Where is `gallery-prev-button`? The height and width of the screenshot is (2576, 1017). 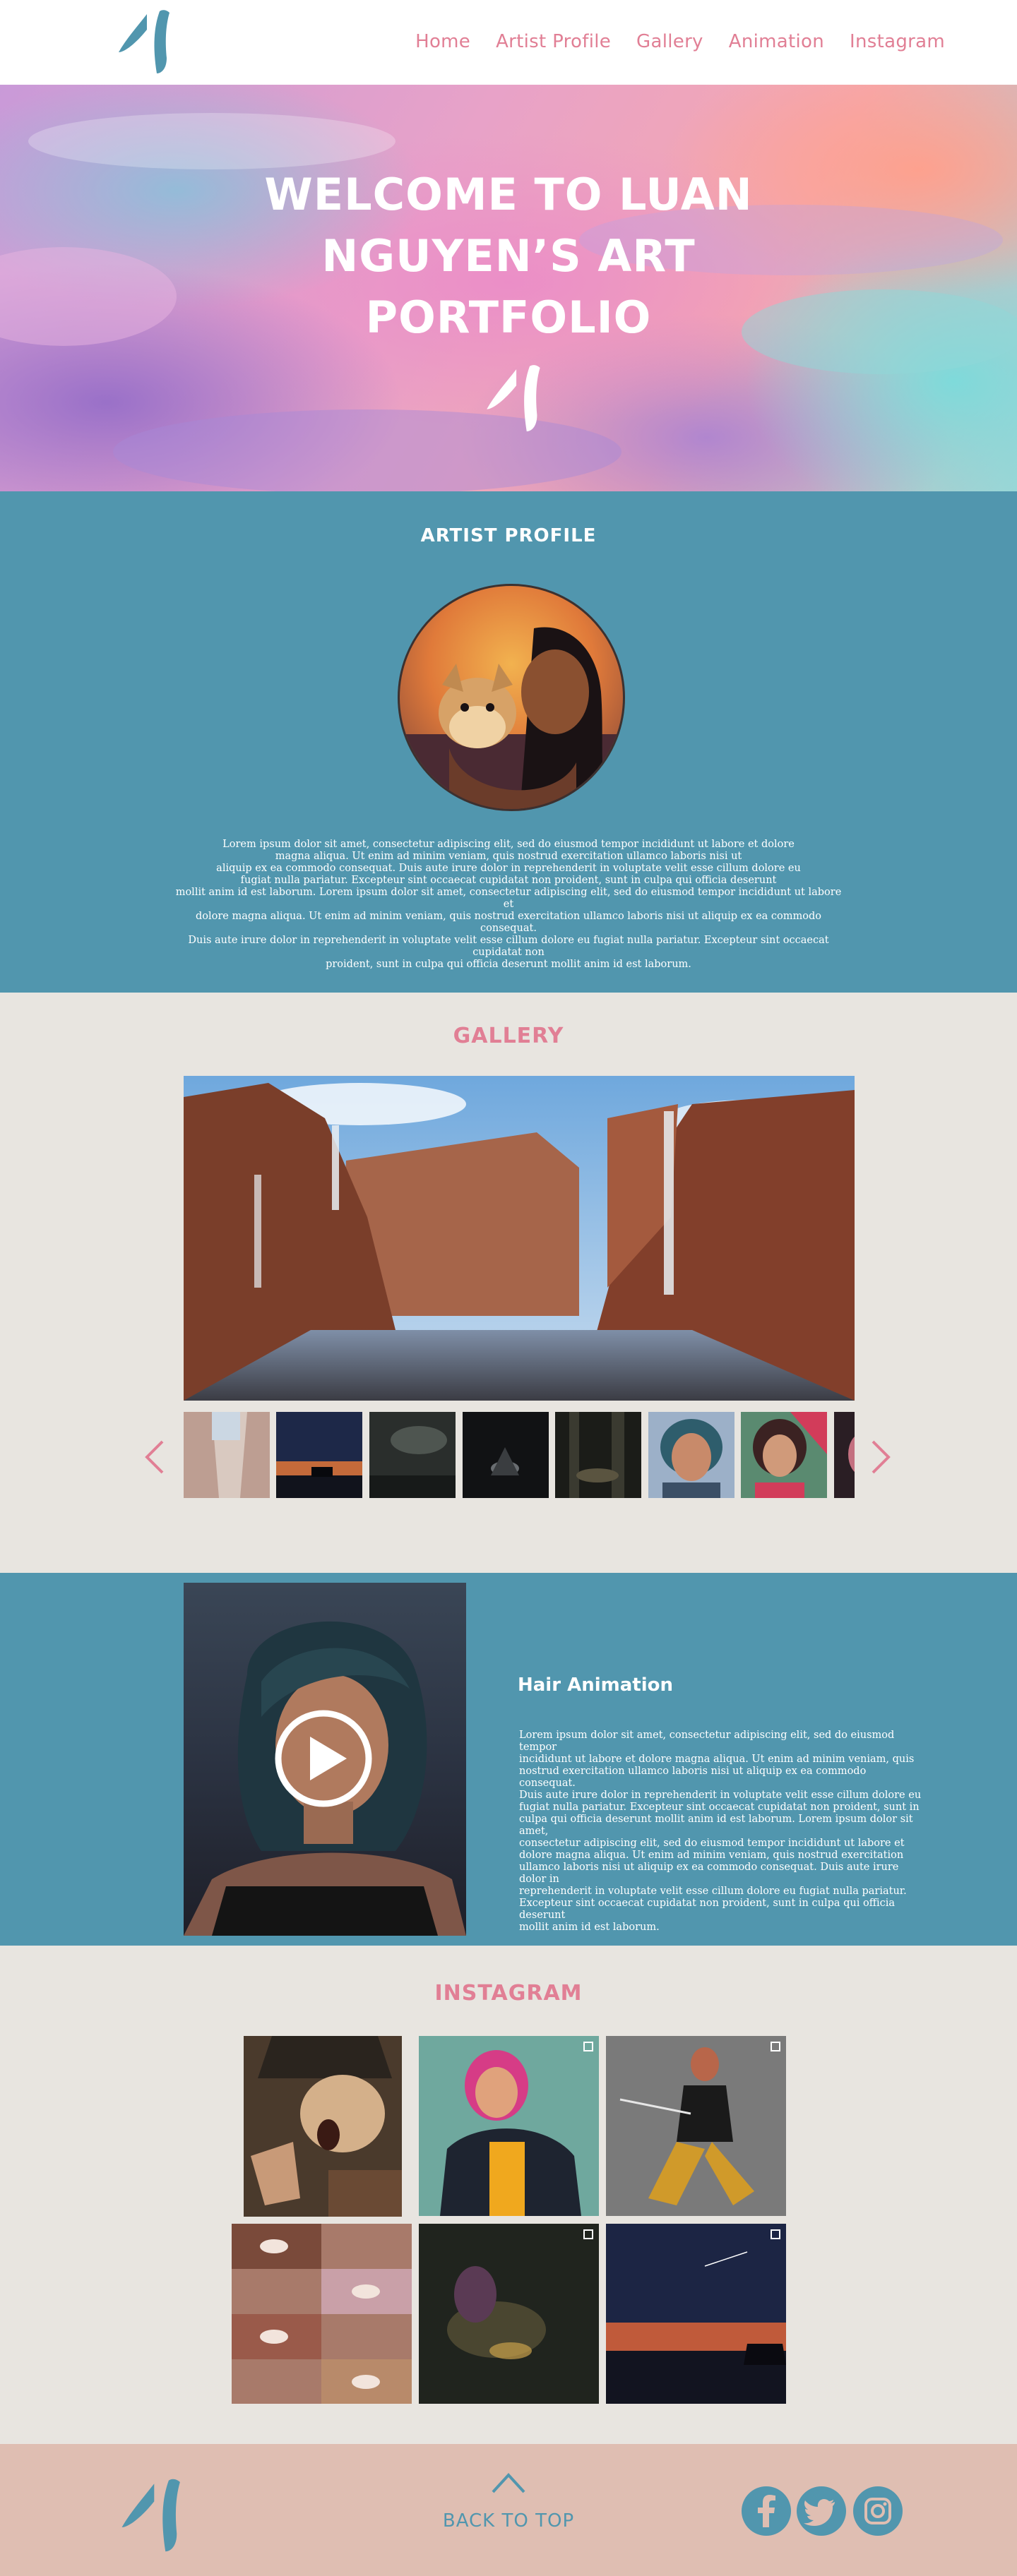 gallery-prev-button is located at coordinates (155, 1457).